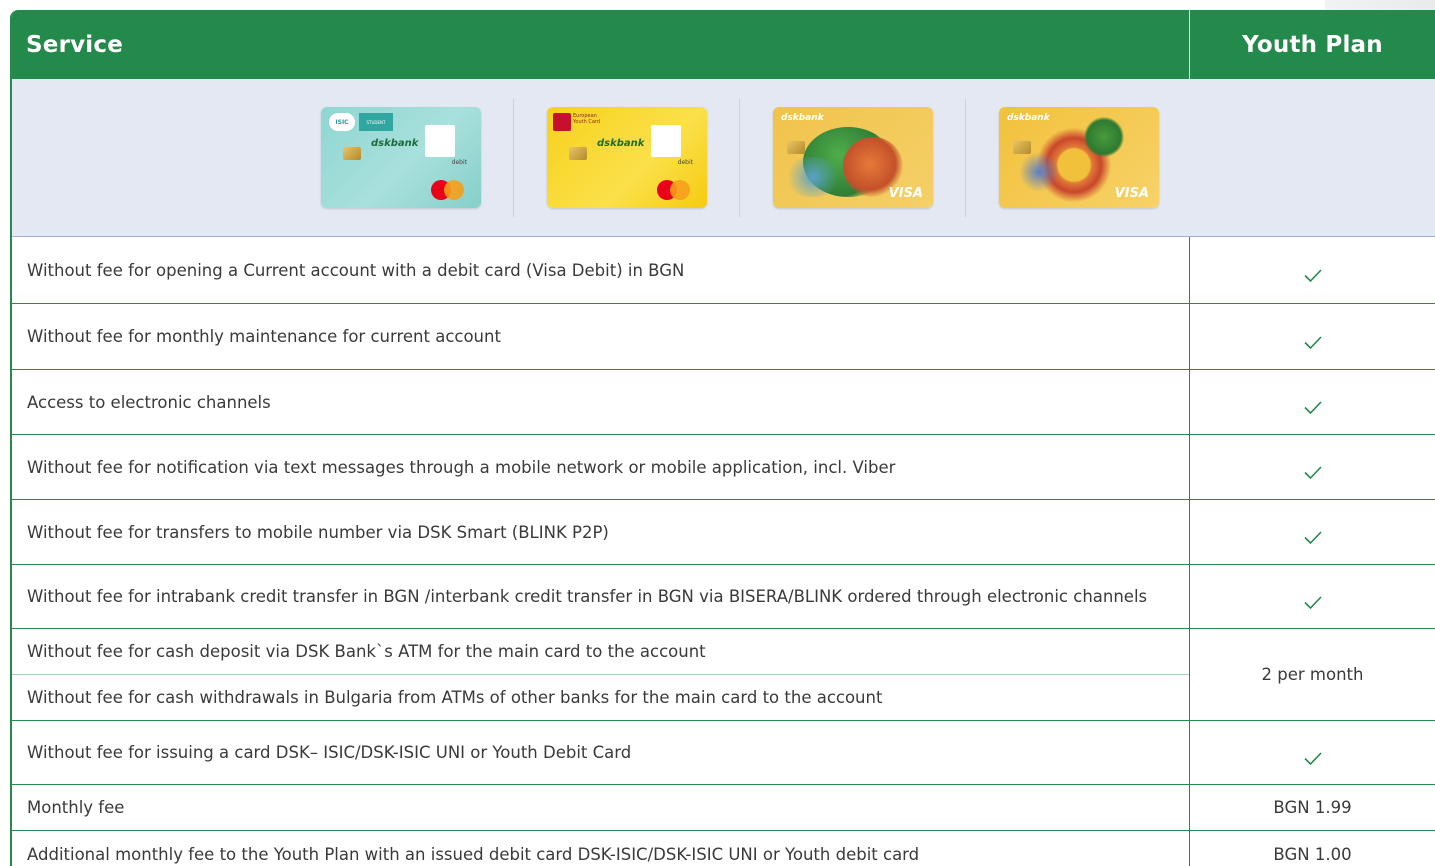 This screenshot has height=866, width=1435. I want to click on isic-card-image: ISIC STUDENT dskbank debit, so click(401, 157).